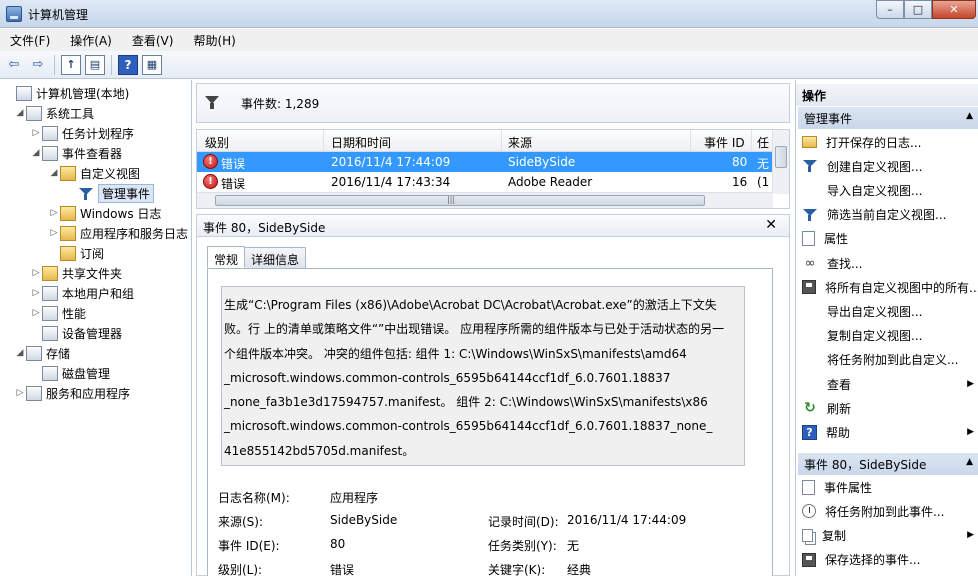 This screenshot has width=978, height=576. What do you see at coordinates (134, 233) in the screenshot?
I see `tree-node-label: 应用程序和服务日志` at bounding box center [134, 233].